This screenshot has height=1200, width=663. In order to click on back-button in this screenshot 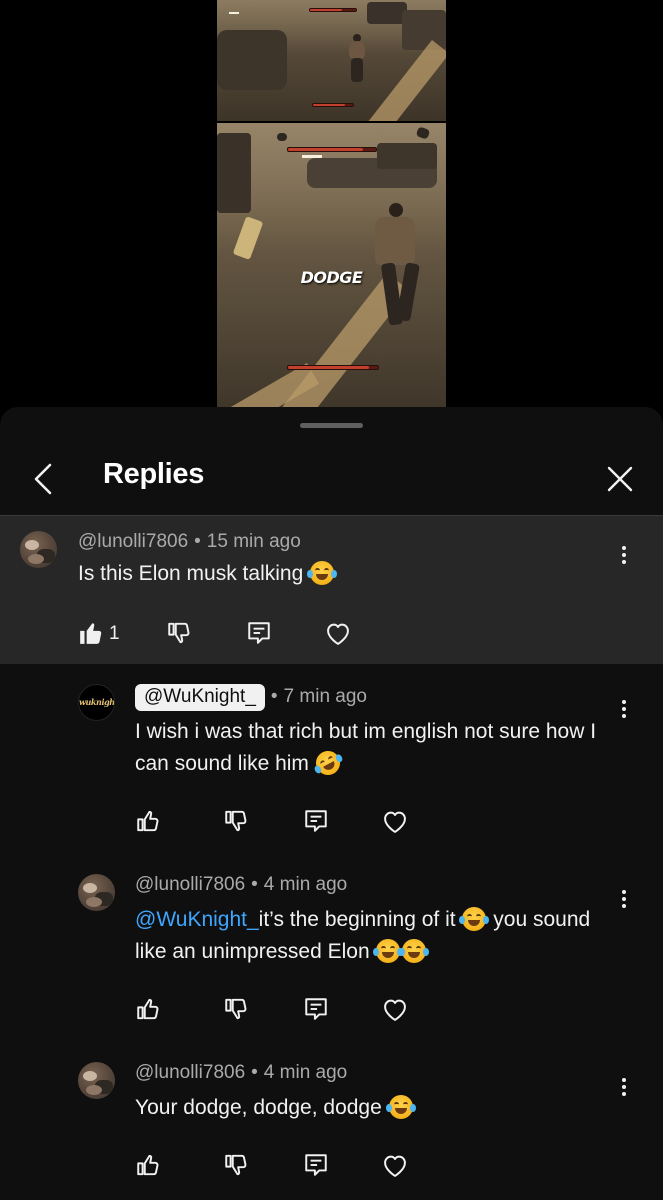, I will do `click(44, 479)`.